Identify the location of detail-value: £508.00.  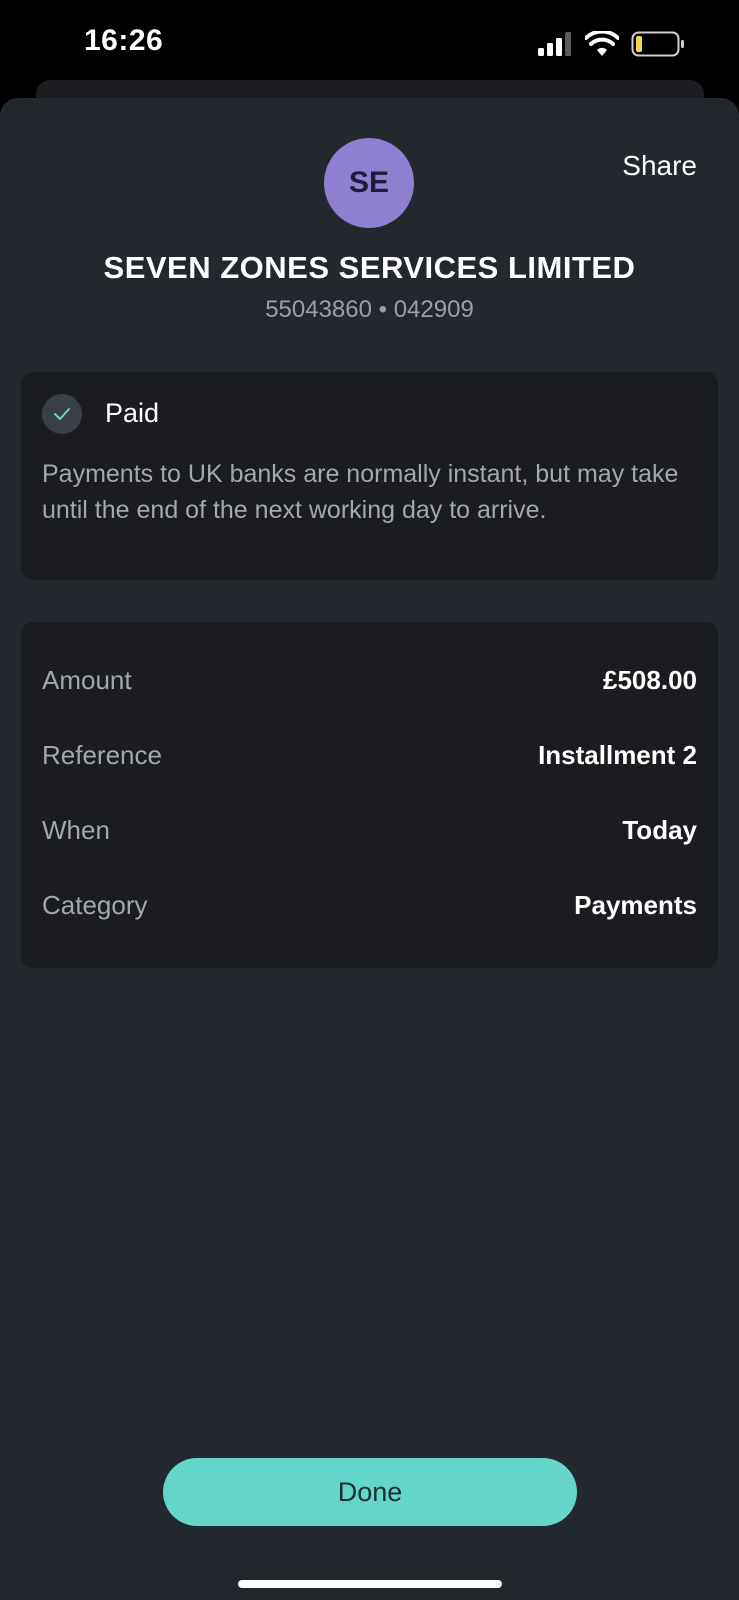
(650, 679).